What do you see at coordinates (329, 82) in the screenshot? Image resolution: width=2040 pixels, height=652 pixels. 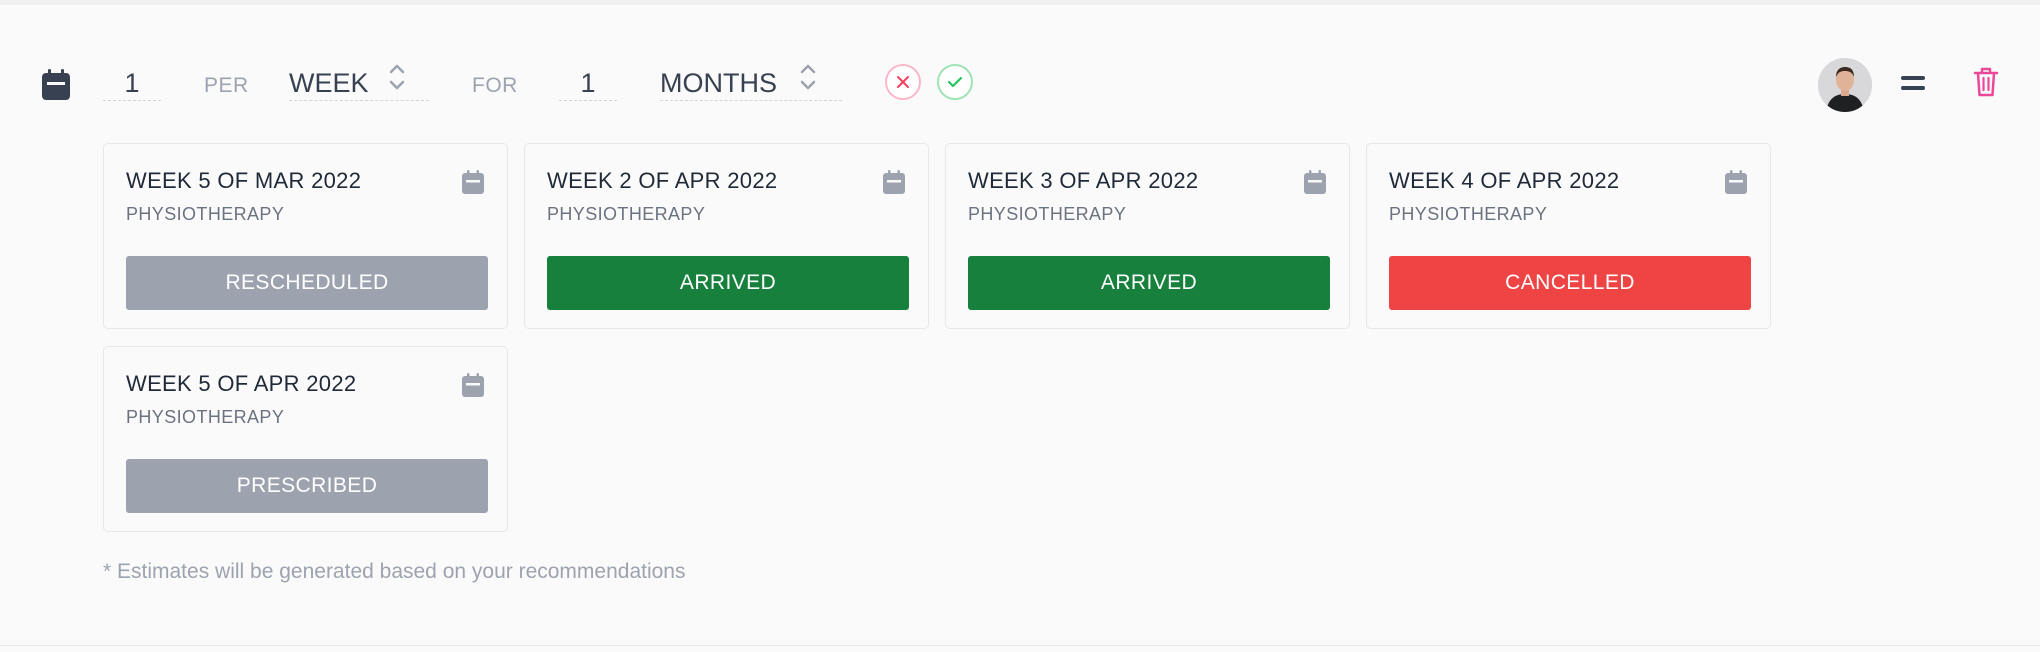 I see `period-select-value: WEEK` at bounding box center [329, 82].